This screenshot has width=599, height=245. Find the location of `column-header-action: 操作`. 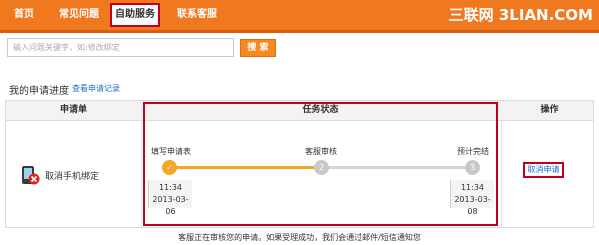

column-header-action: 操作 is located at coordinates (549, 110).